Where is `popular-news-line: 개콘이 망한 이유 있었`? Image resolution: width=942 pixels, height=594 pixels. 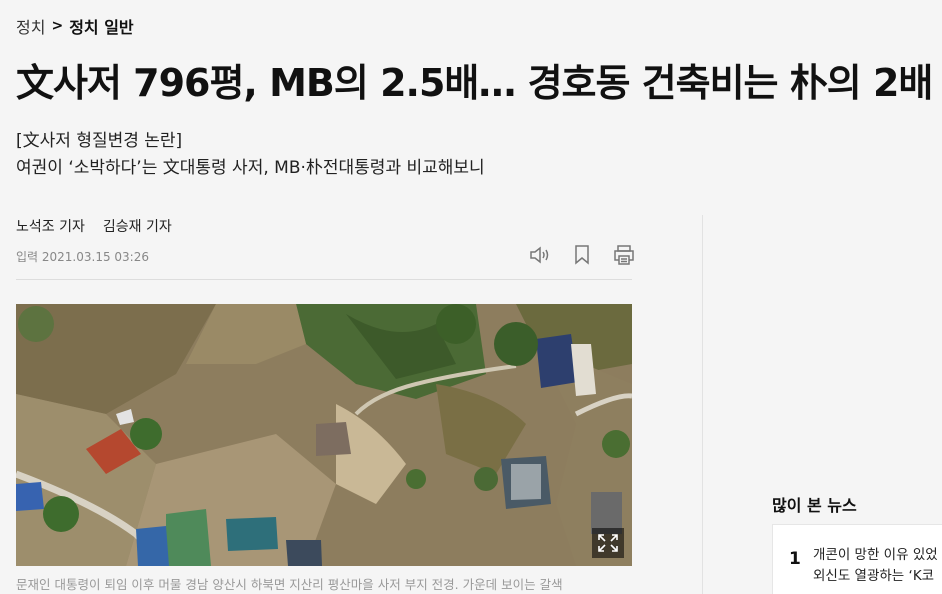
popular-news-line: 개콘이 망한 이유 있었 is located at coordinates (875, 555).